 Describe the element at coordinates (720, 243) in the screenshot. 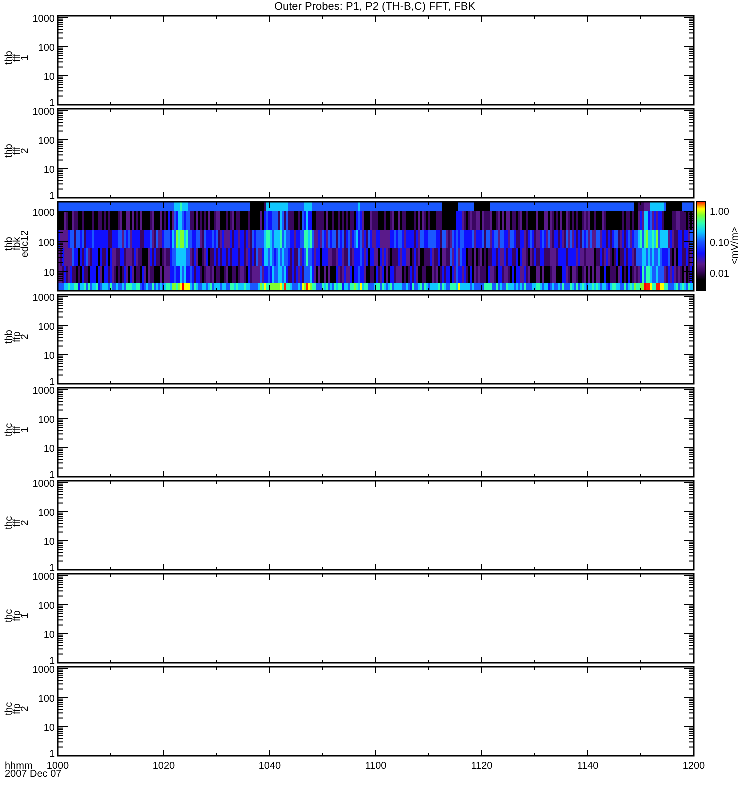

I see `color-scale-label: 0.10` at that location.